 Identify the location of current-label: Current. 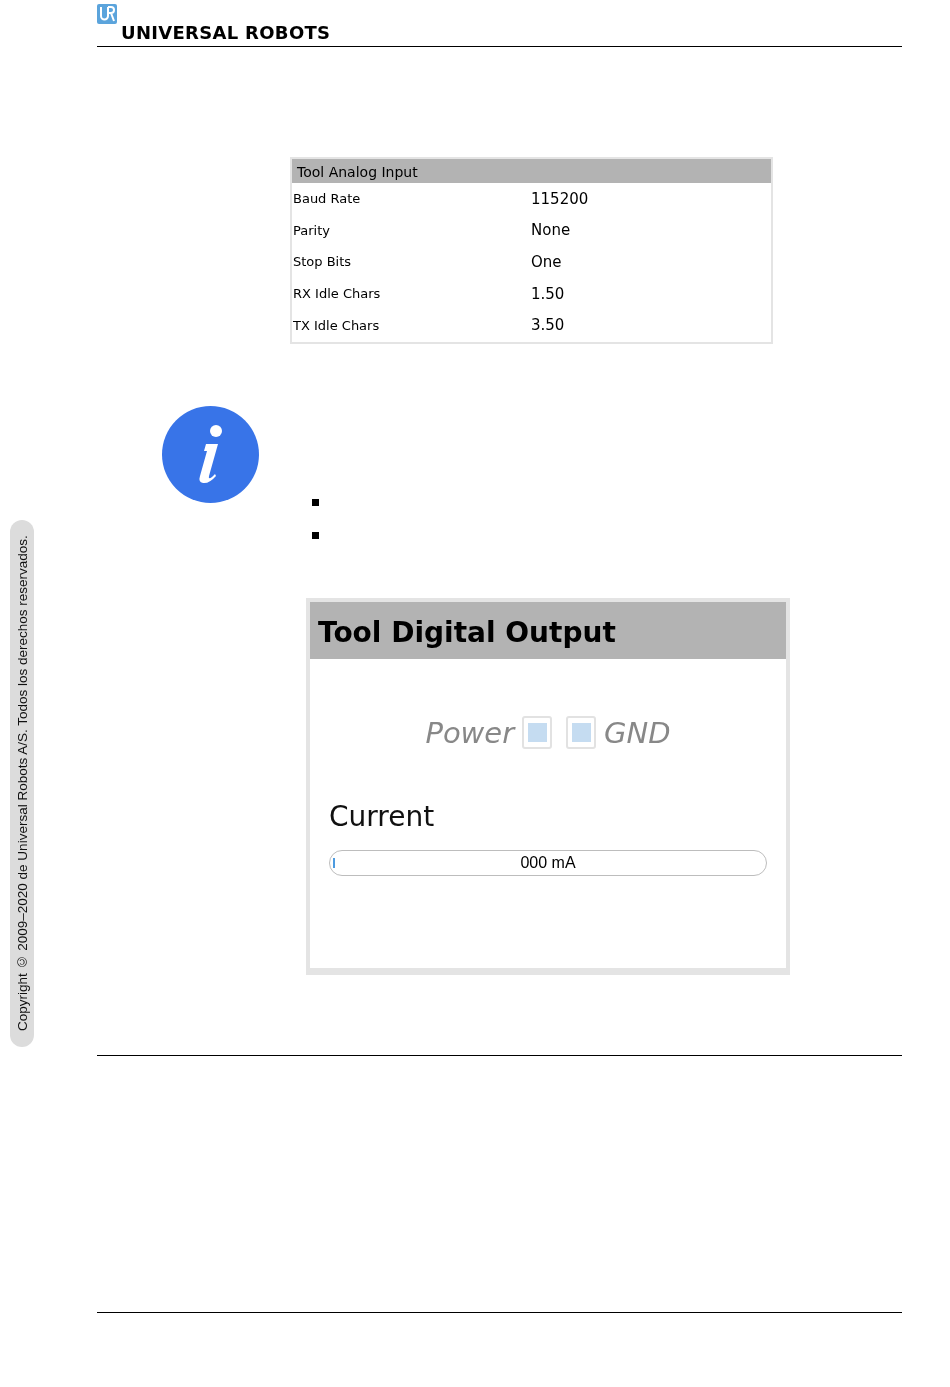
(382, 816).